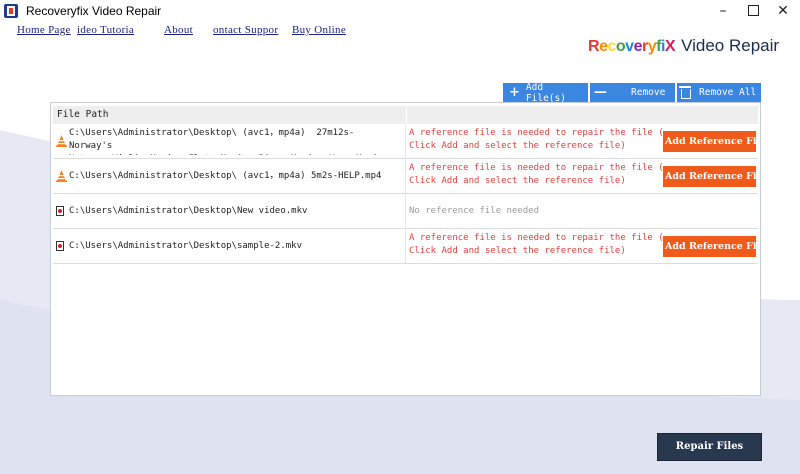 Image resolution: width=800 pixels, height=474 pixels. I want to click on app-icon, so click(11, 11).